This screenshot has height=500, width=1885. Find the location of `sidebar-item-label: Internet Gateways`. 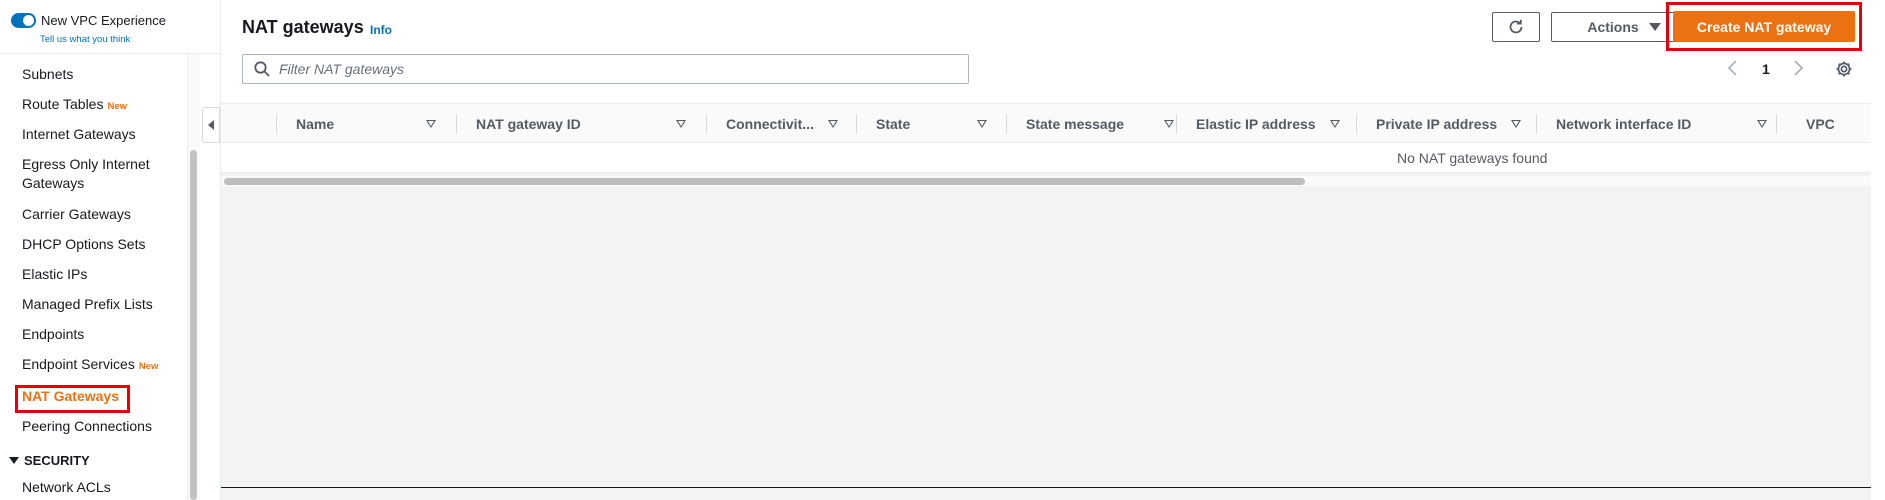

sidebar-item-label: Internet Gateways is located at coordinates (79, 134).